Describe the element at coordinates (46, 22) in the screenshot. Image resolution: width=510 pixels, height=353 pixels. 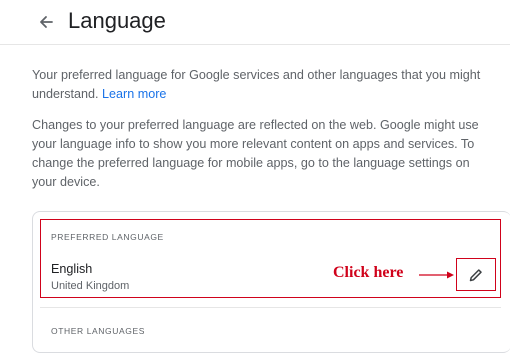
I see `arrow-left-icon` at that location.